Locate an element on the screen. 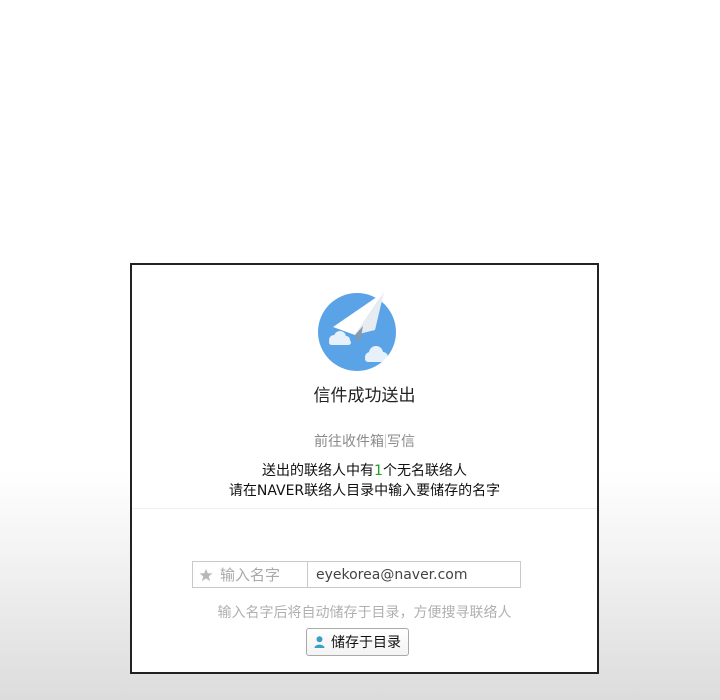  contact-email: eyekorea@naver.com is located at coordinates (392, 574).